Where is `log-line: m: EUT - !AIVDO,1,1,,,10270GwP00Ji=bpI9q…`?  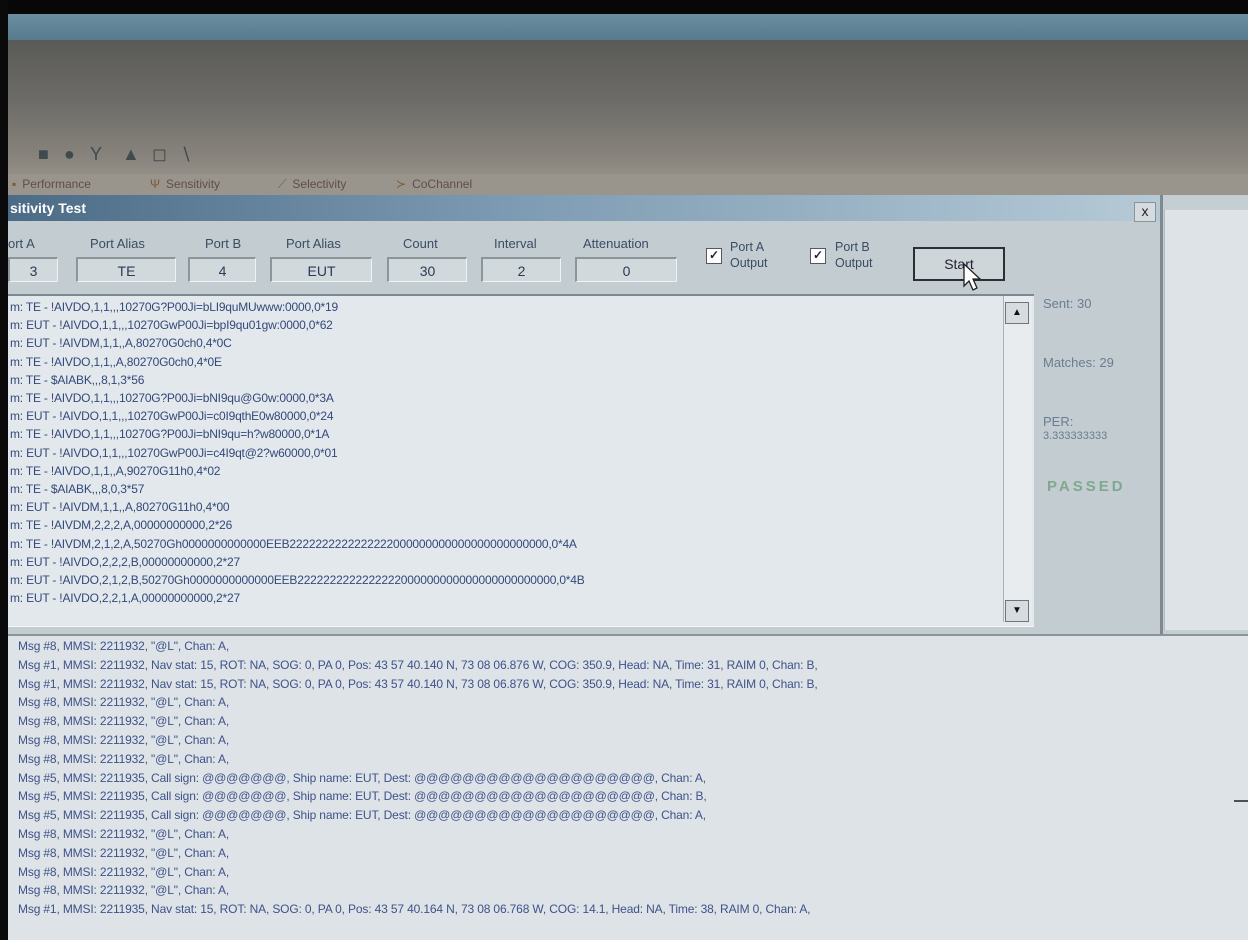 log-line: m: EUT - !AIVDO,1,1,,,10270GwP00Ji=bpI9q… is located at coordinates (171, 325).